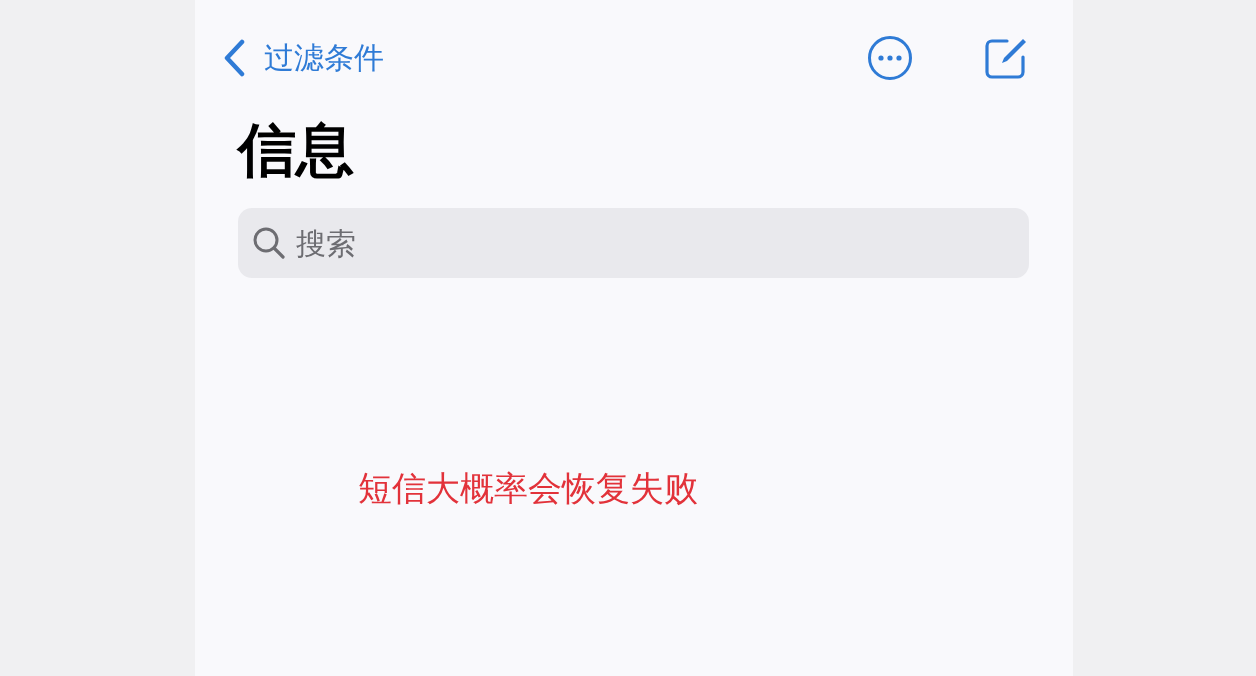 This screenshot has height=676, width=1256. I want to click on more-button, so click(890, 58).